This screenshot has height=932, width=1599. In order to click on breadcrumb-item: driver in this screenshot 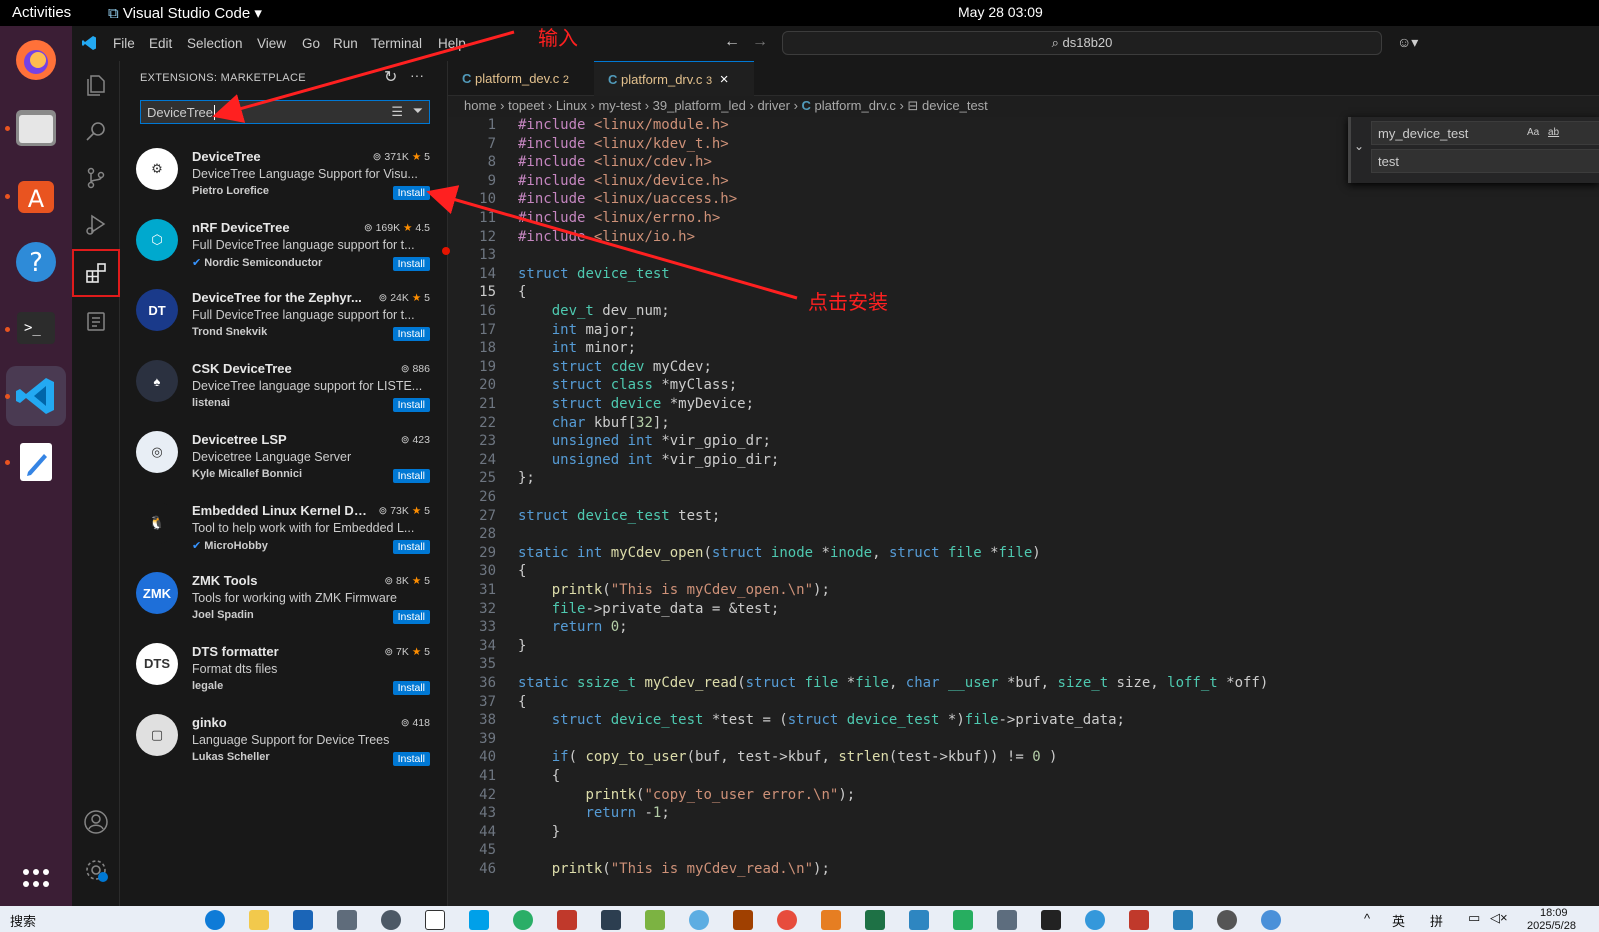, I will do `click(773, 105)`.